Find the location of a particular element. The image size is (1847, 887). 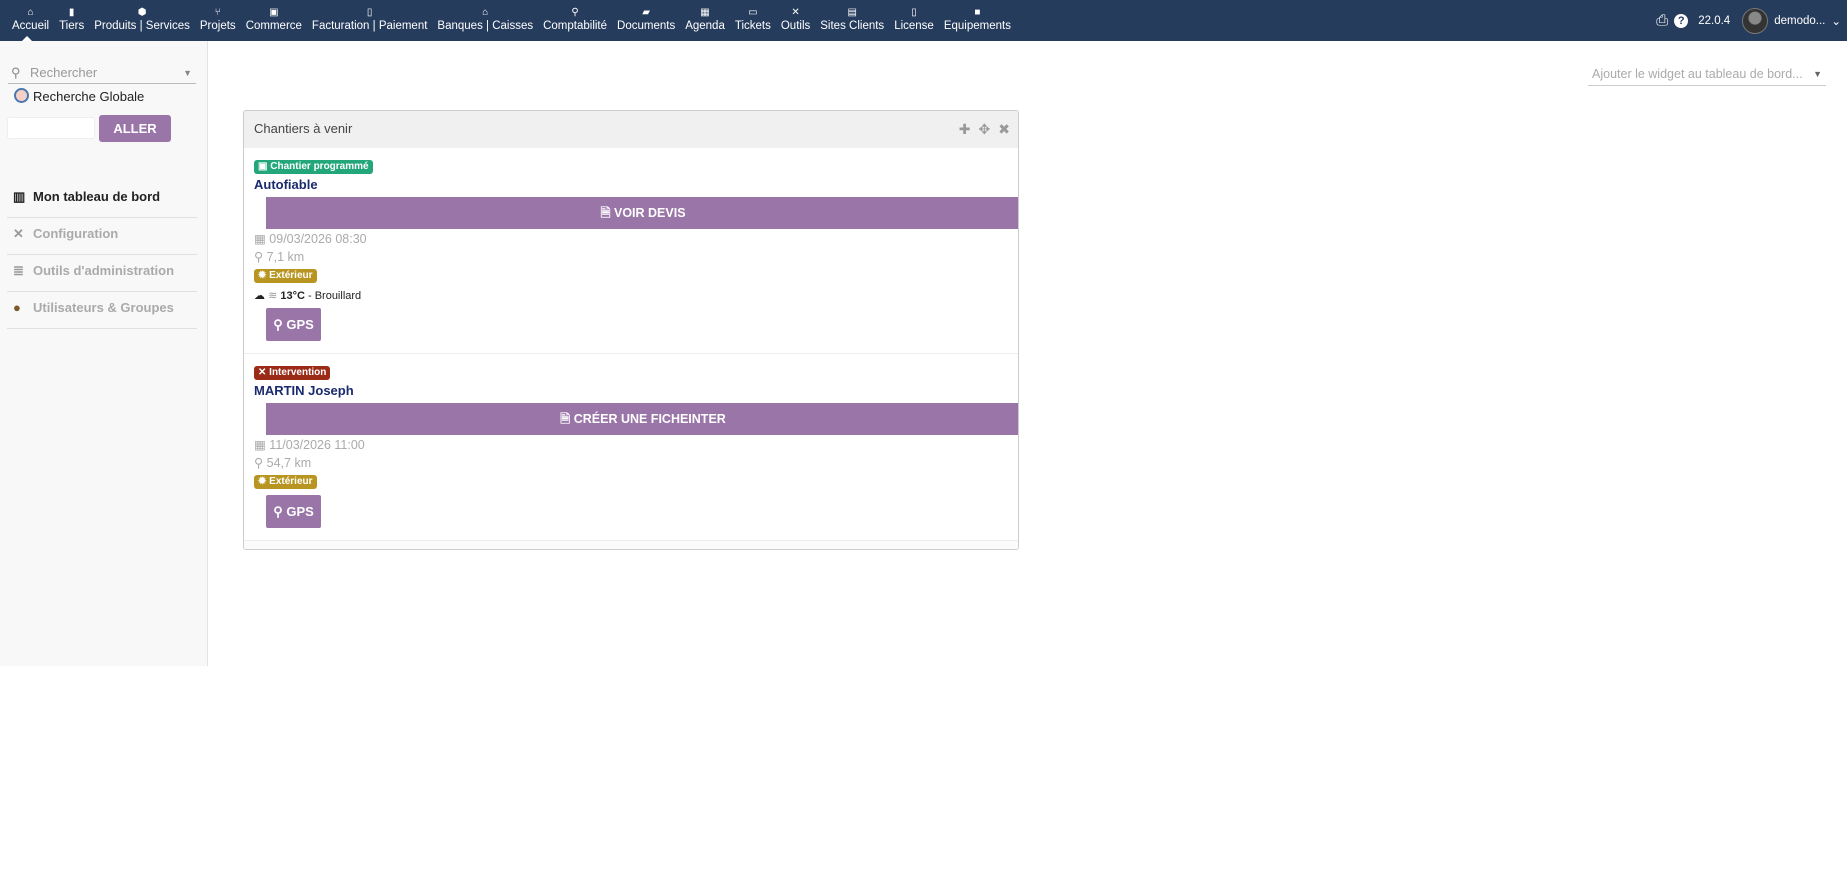

sidebar-item-users-groups: ● Utilisateurs & Groupes is located at coordinates (102, 310).